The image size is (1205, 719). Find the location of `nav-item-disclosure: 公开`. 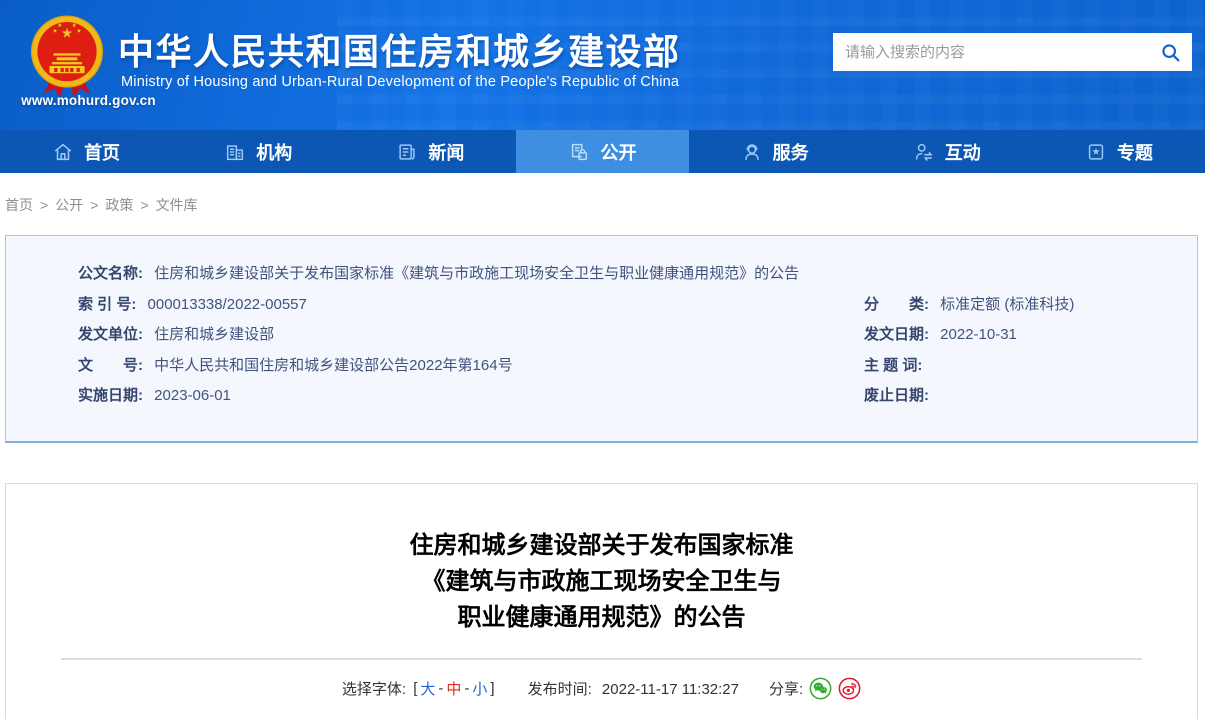

nav-item-disclosure: 公开 is located at coordinates (602, 151).